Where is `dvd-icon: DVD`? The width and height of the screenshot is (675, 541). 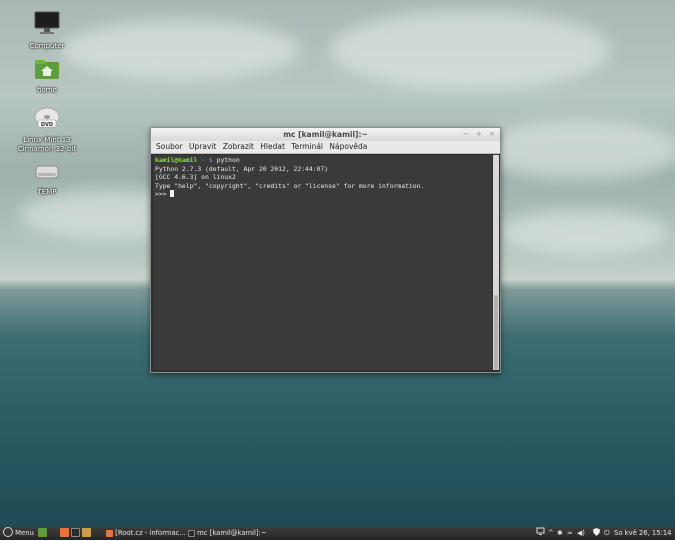
dvd-icon: DVD is located at coordinates (47, 120).